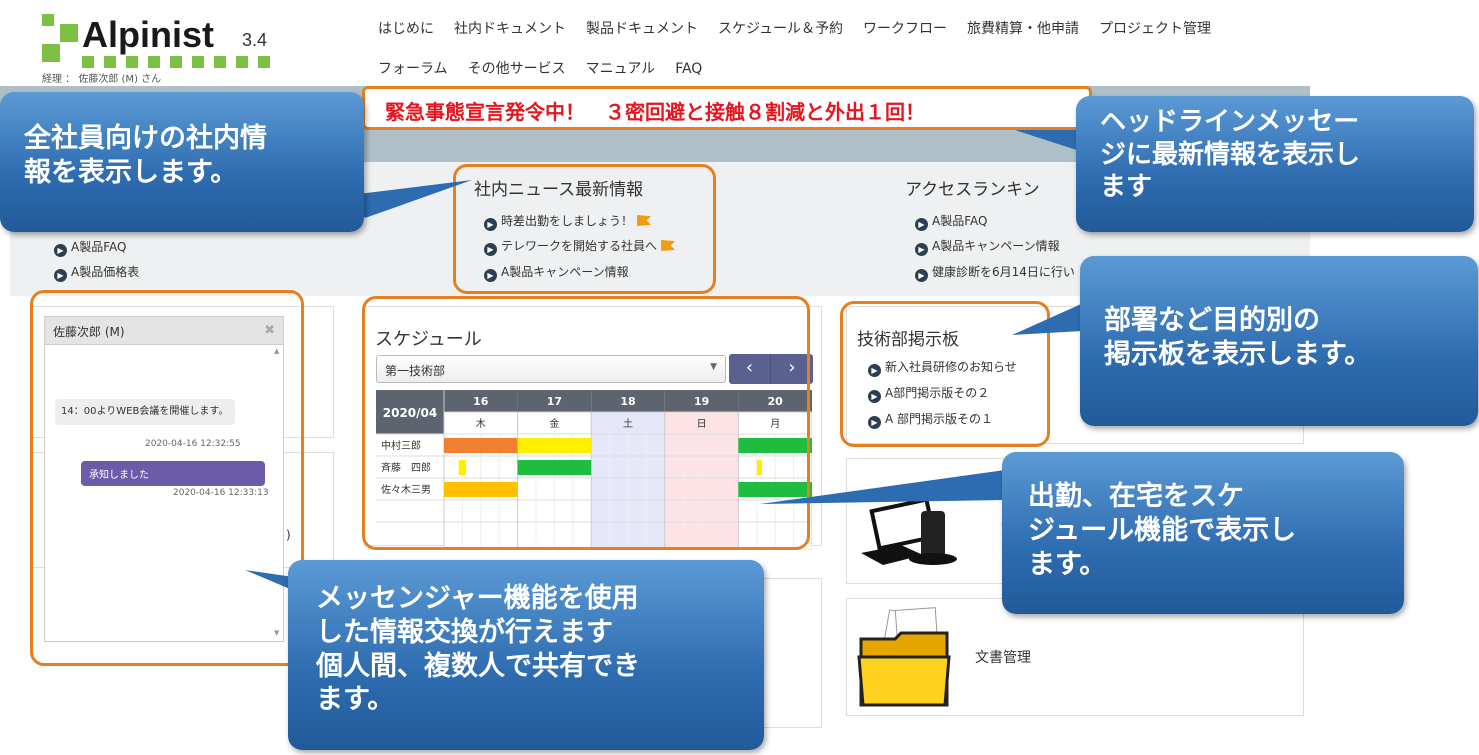 The height and width of the screenshot is (755, 1479). Describe the element at coordinates (182, 162) in the screenshot. I see `callout-news: 全社員向けの社内情 報を表示します。` at that location.